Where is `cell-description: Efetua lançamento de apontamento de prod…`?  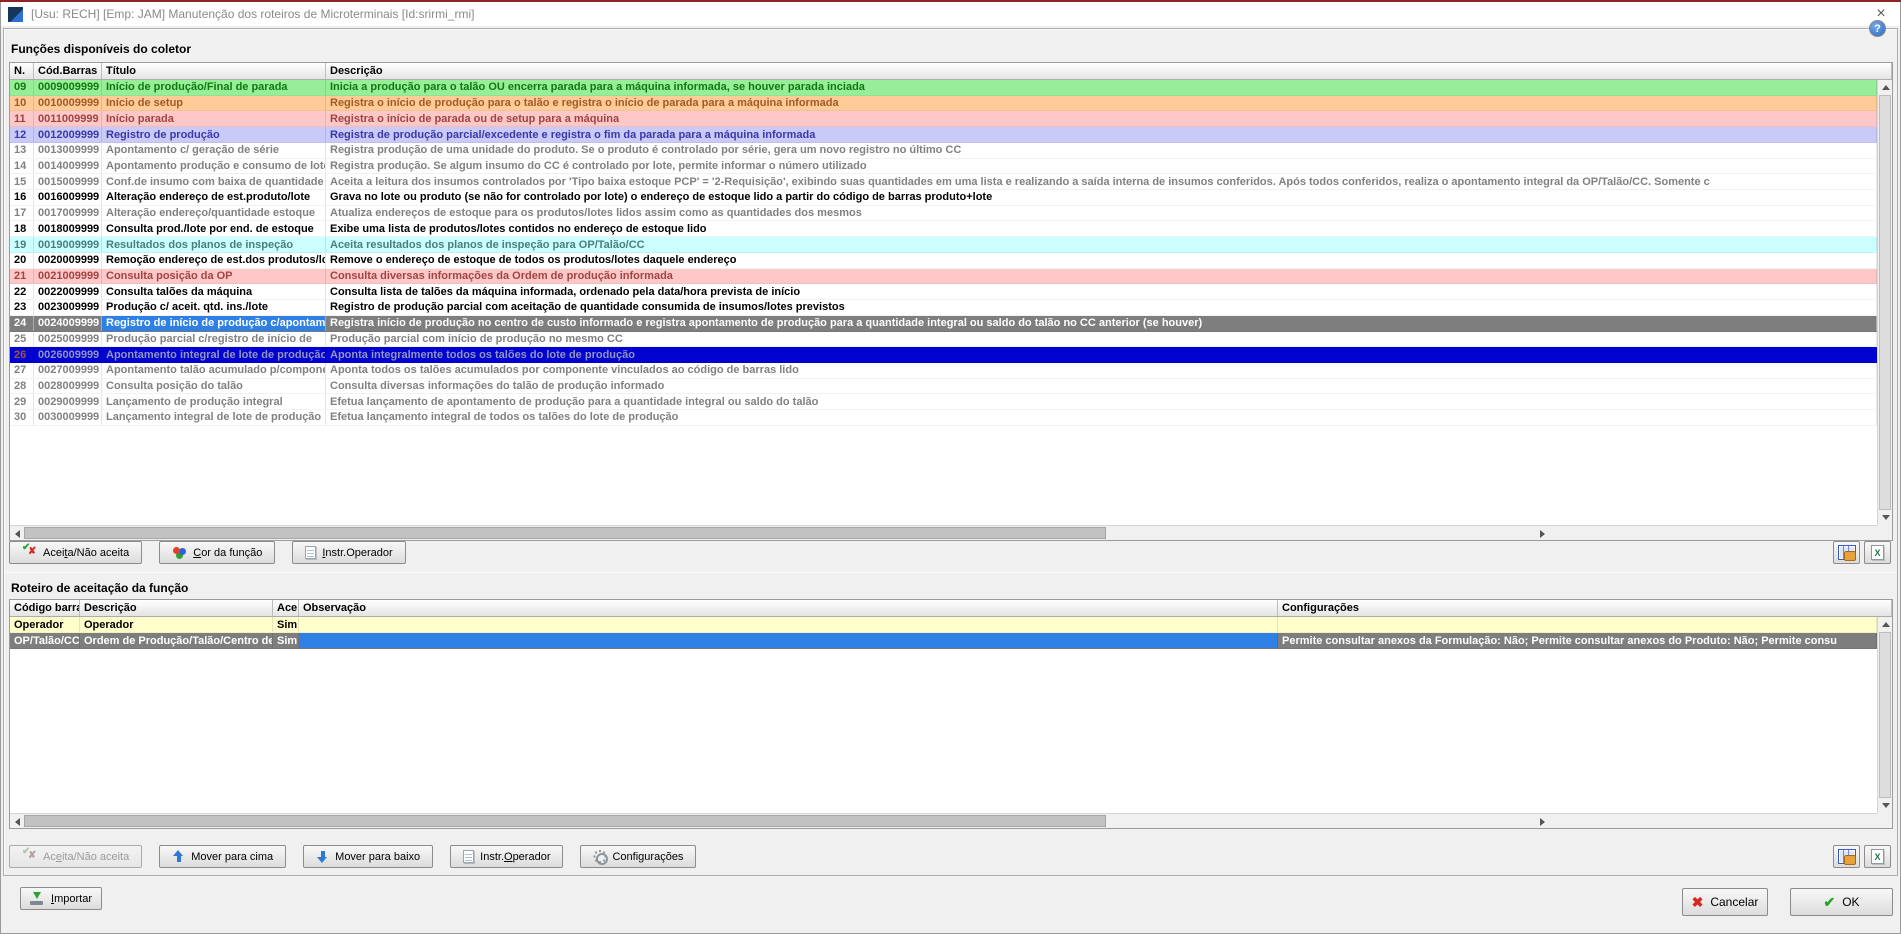
cell-description: Efetua lançamento de apontamento de prod… is located at coordinates (1101, 402).